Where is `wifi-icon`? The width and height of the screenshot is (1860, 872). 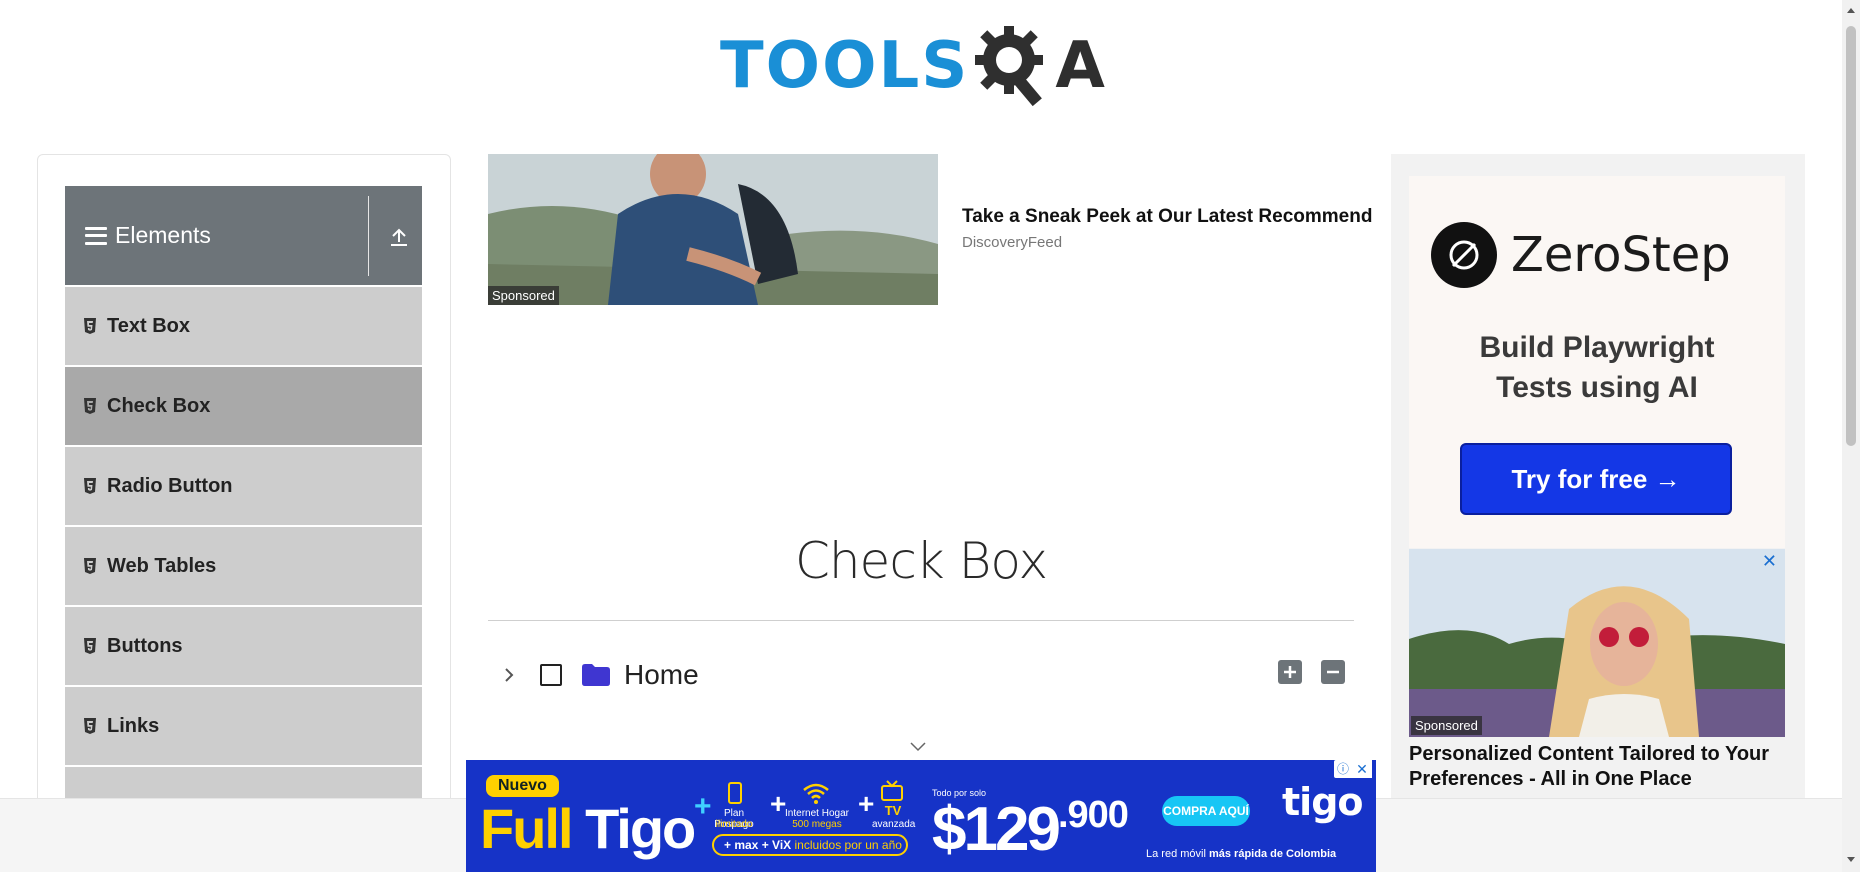 wifi-icon is located at coordinates (816, 793).